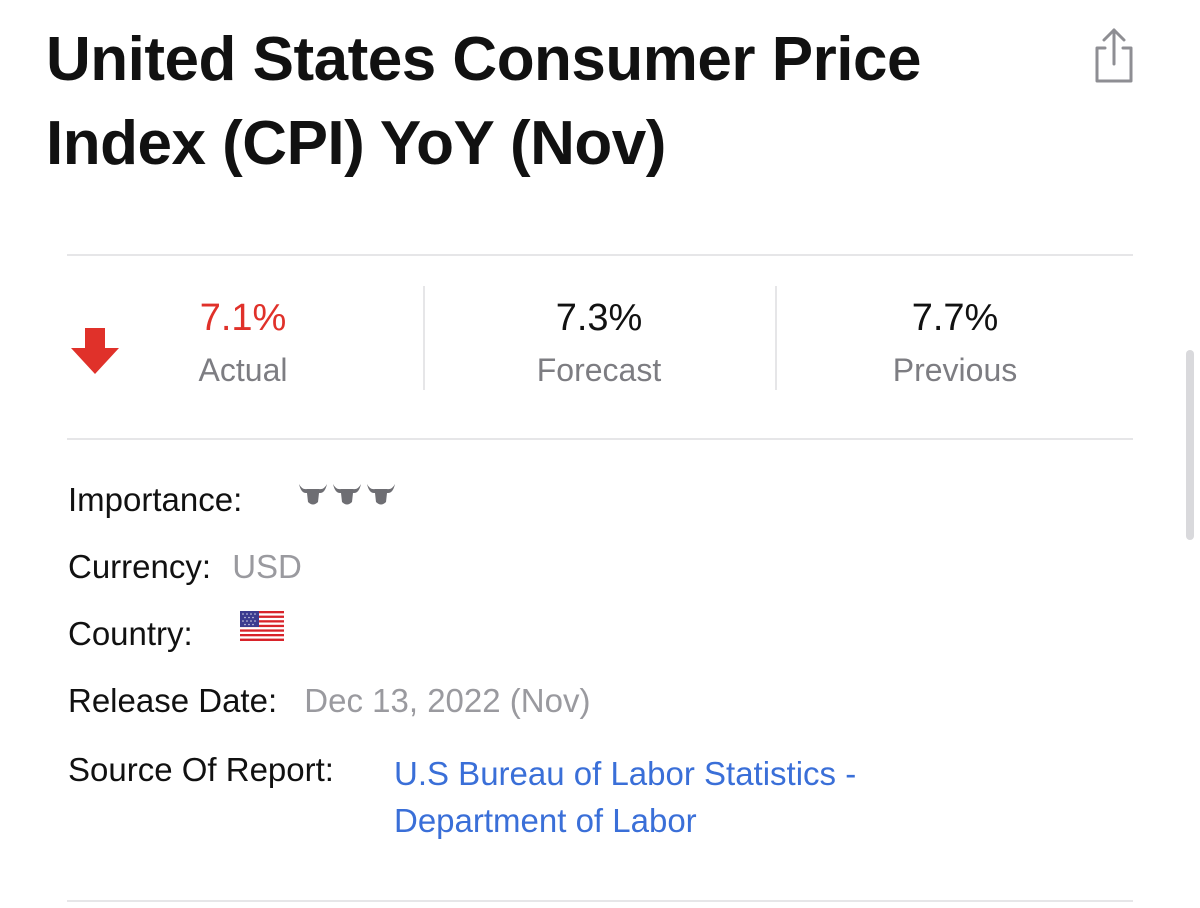 The image size is (1200, 908). I want to click on bull-icon, so click(347, 494).